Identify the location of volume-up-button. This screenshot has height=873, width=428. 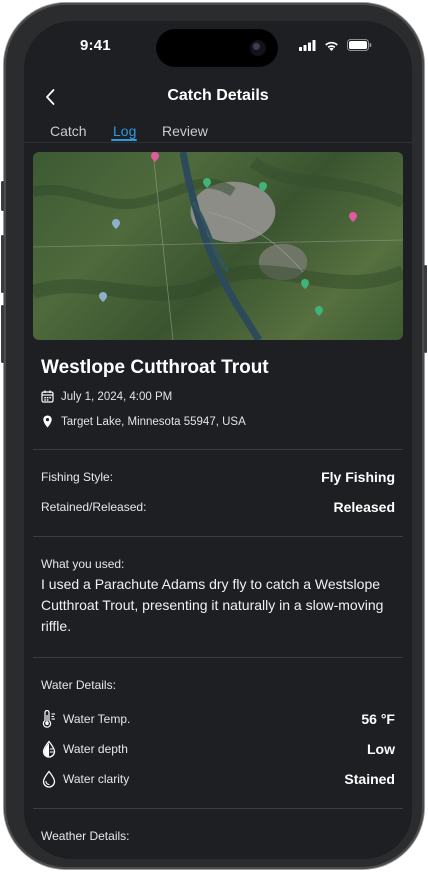
(2, 264).